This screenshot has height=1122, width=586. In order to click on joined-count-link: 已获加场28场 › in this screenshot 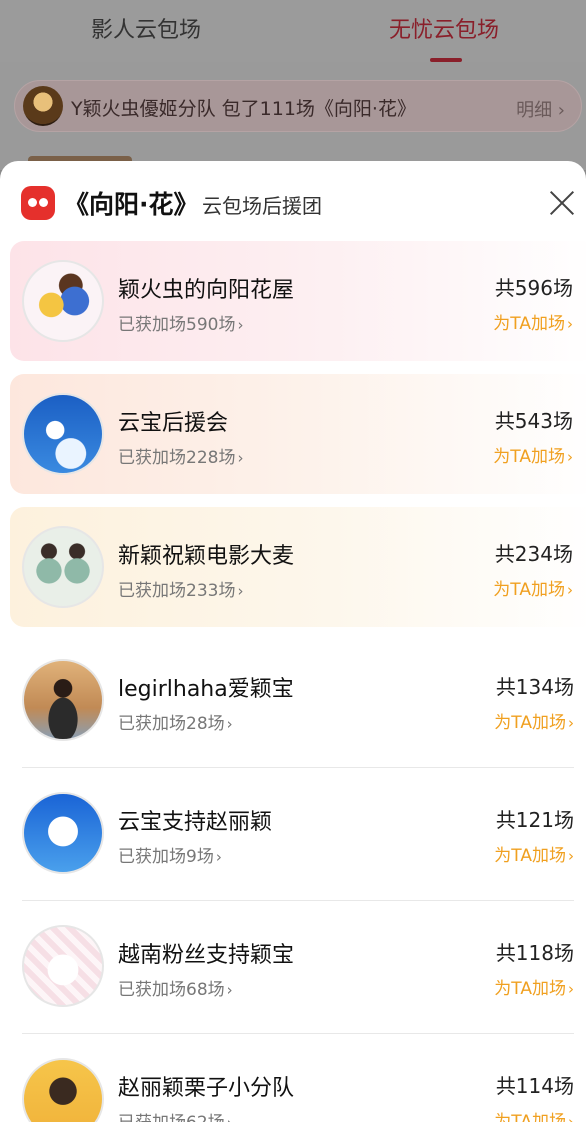, I will do `click(175, 721)`.